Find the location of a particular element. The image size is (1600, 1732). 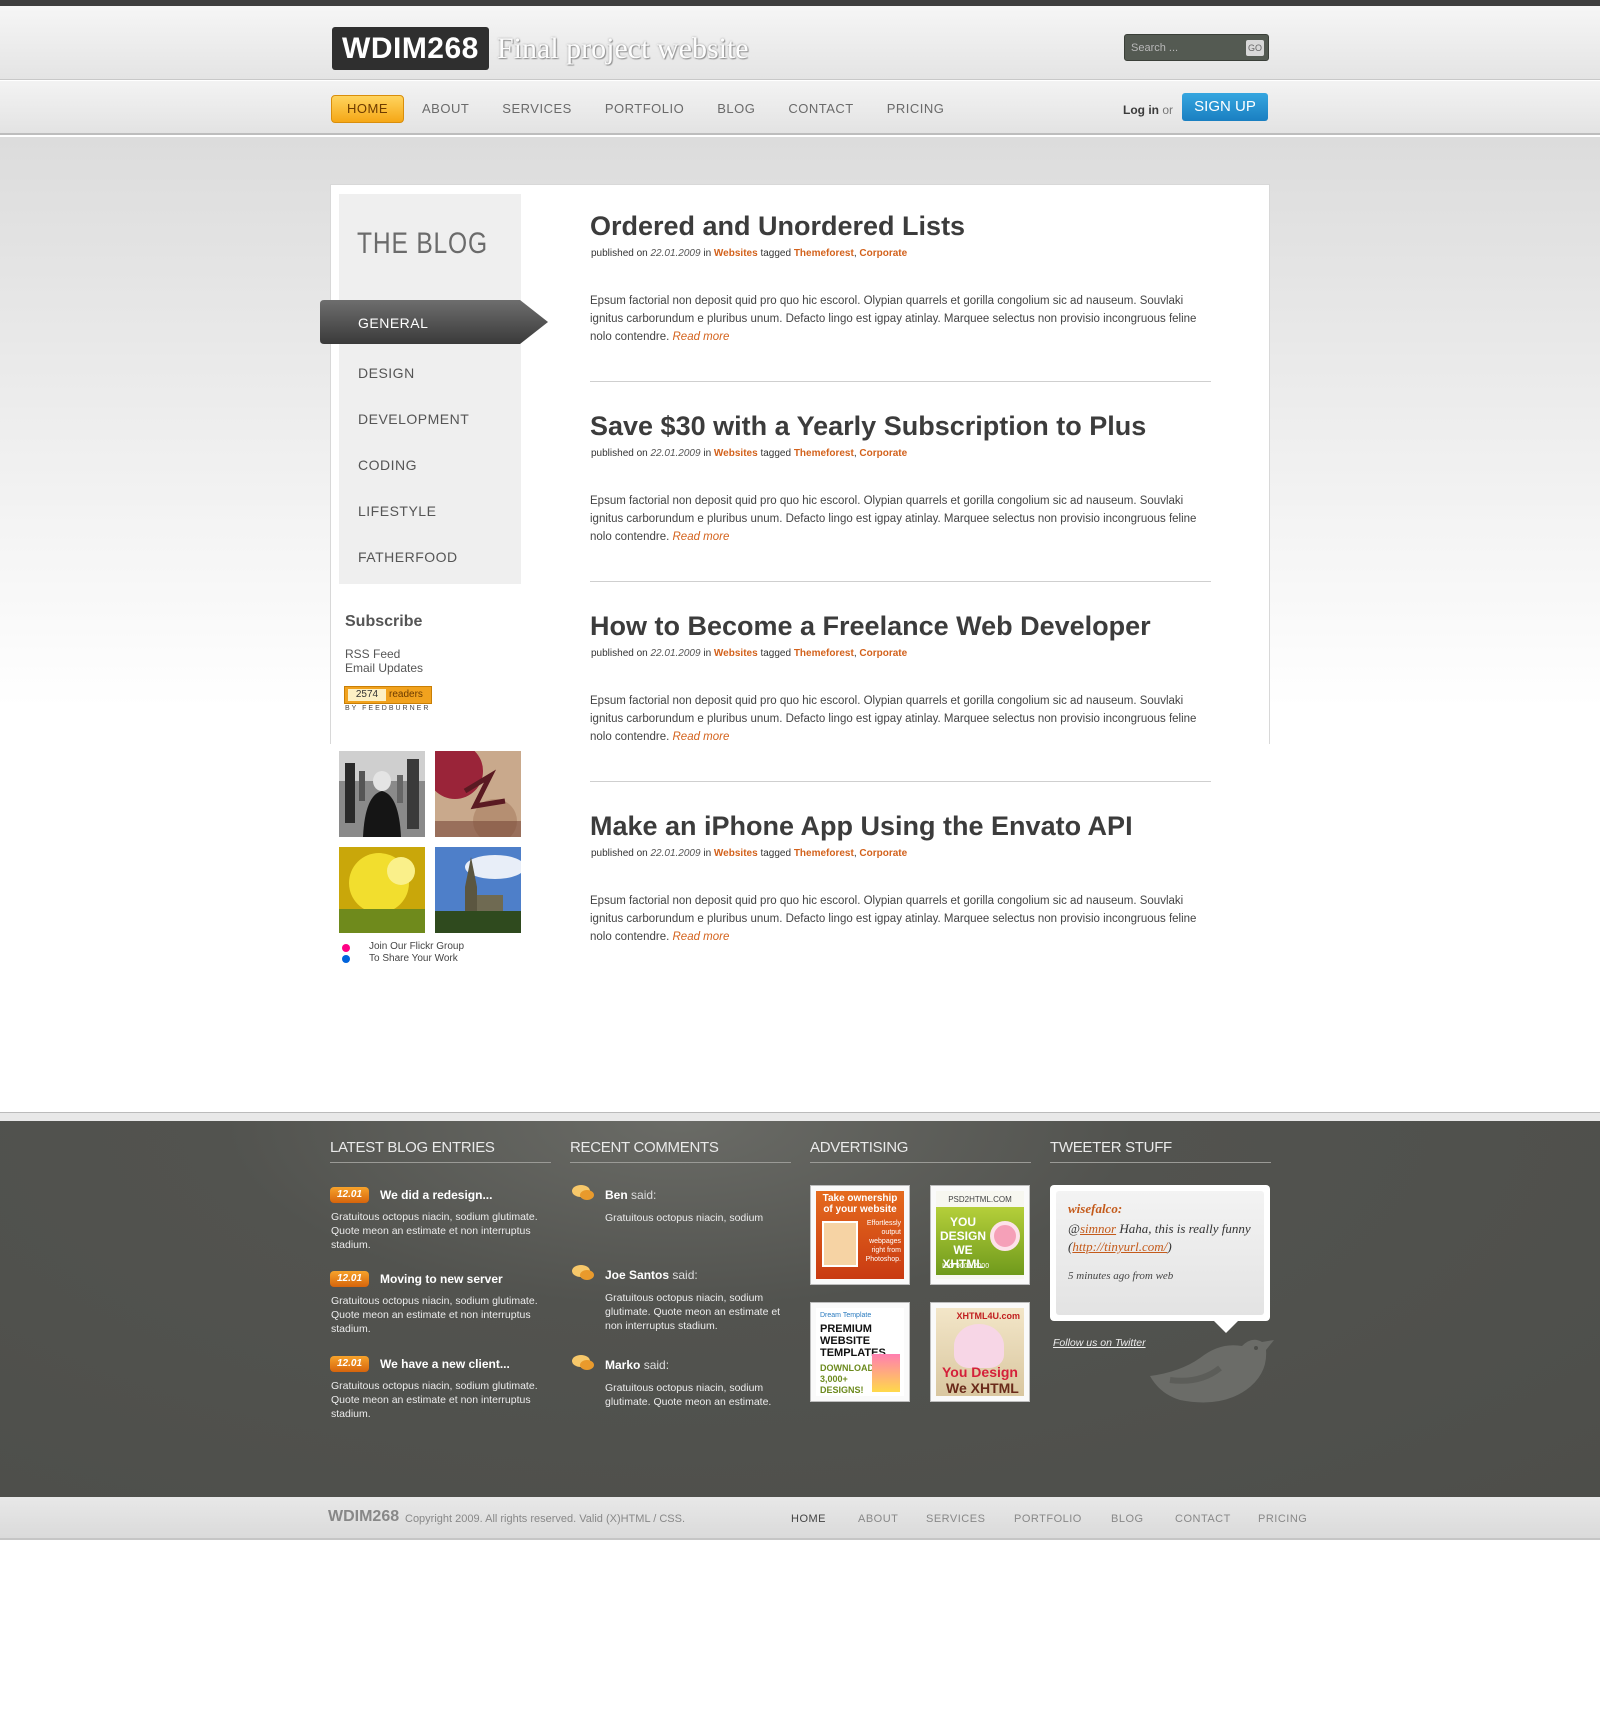

category-development: DEVELOPMENT is located at coordinates (413, 419).